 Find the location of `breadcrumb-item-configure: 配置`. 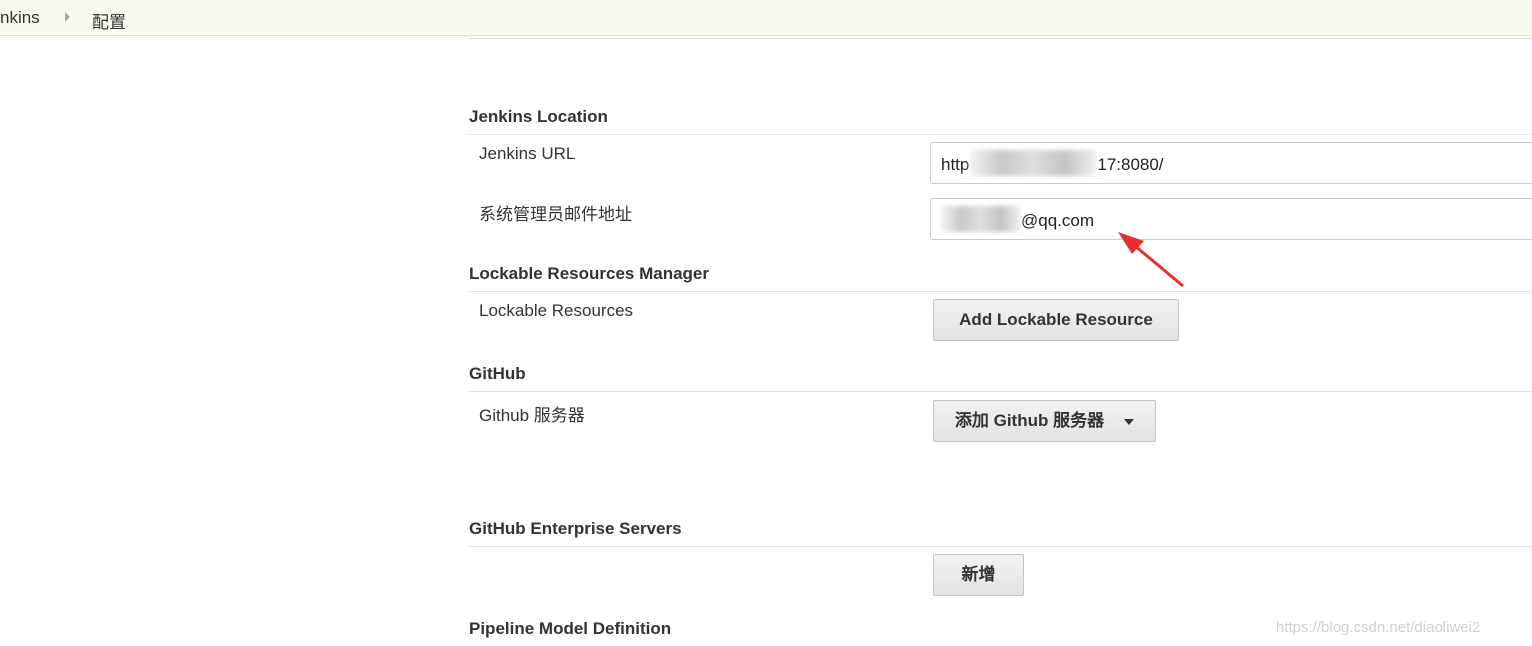

breadcrumb-item-configure: 配置 is located at coordinates (109, 20).